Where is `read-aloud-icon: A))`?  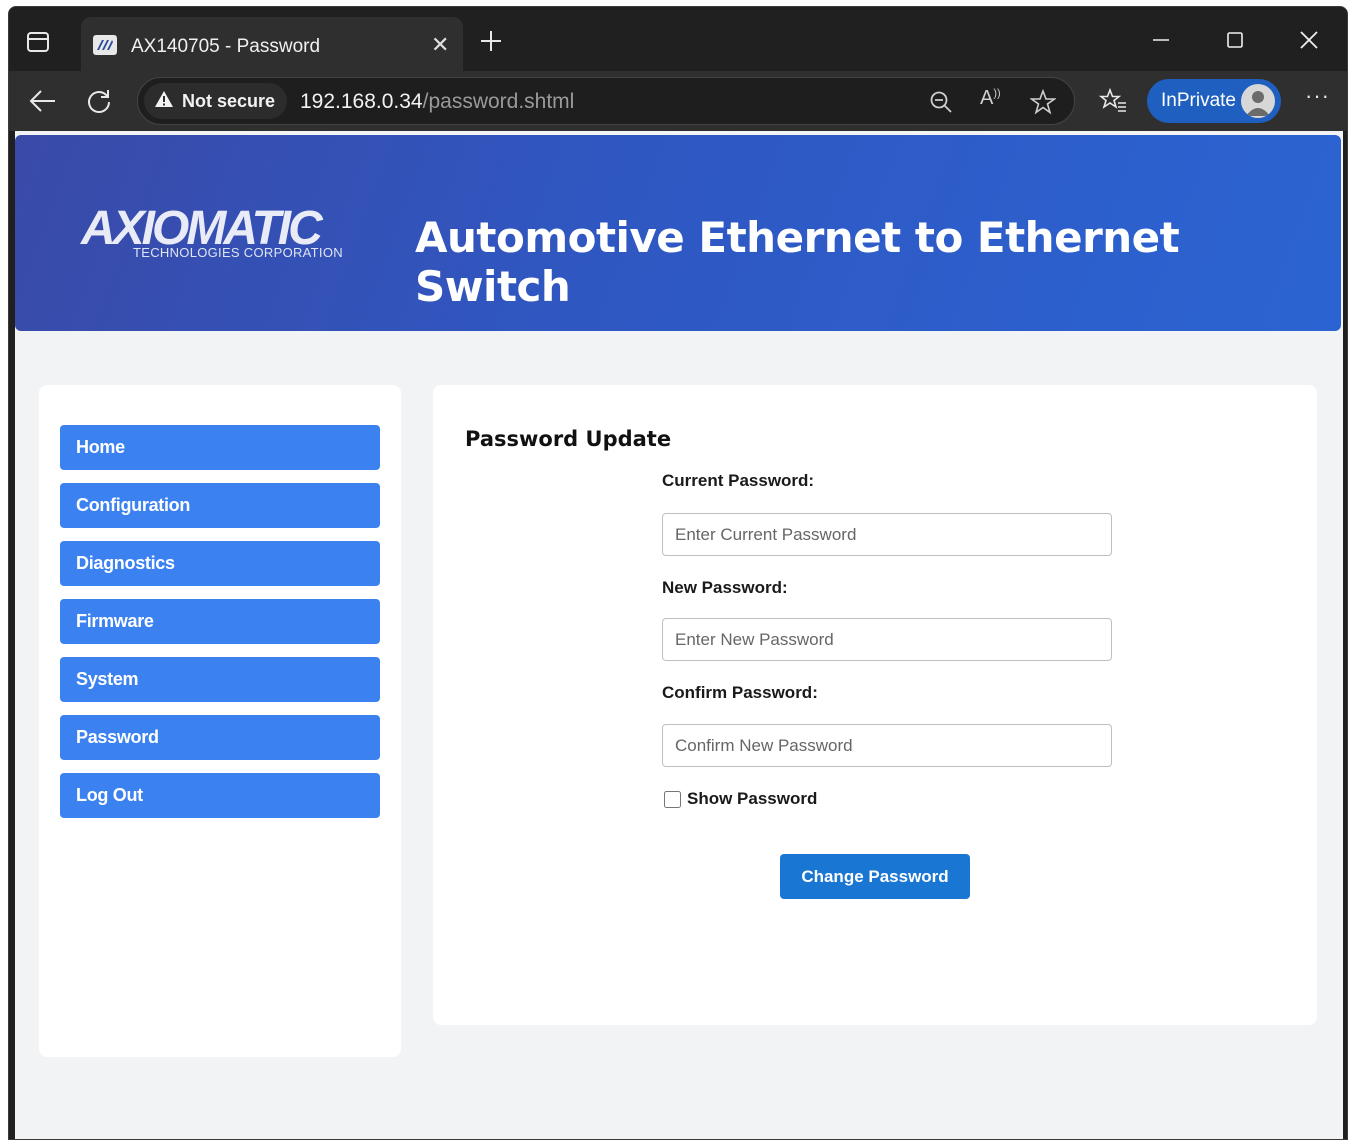
read-aloud-icon: A)) is located at coordinates (990, 98).